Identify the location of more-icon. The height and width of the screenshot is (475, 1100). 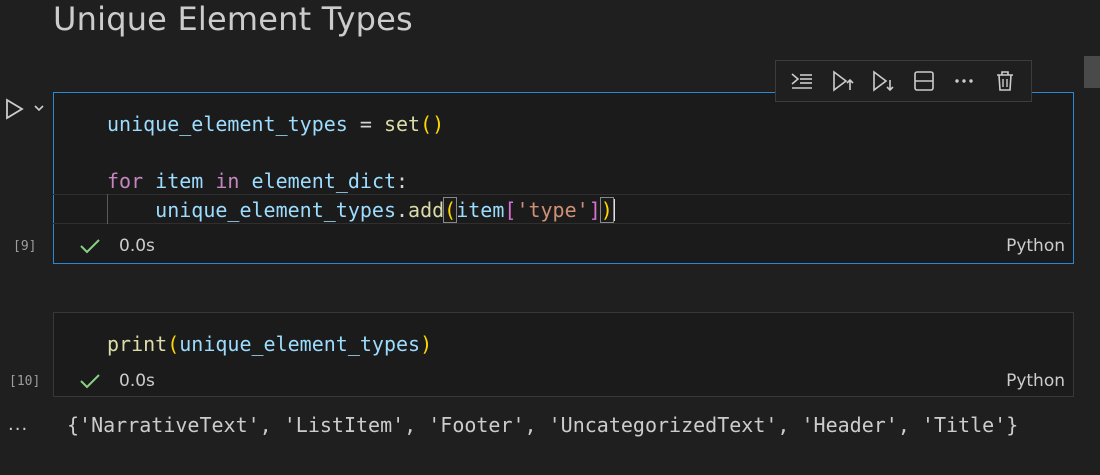
(964, 81).